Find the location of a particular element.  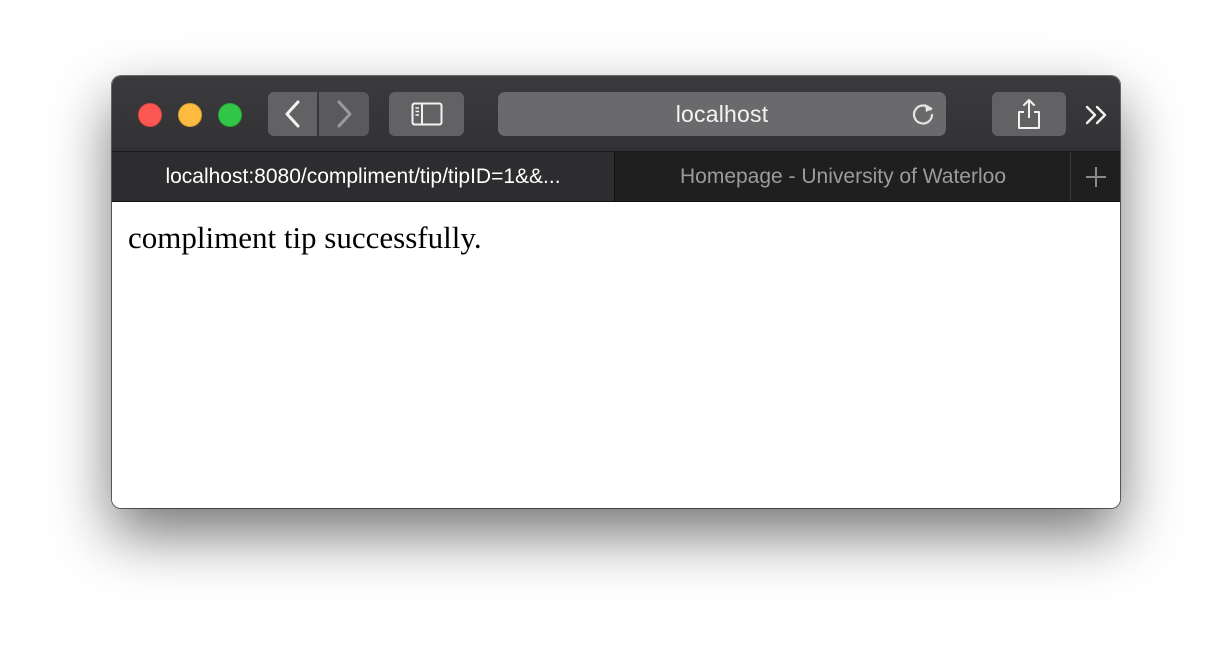

new-tab-button is located at coordinates (1096, 176).